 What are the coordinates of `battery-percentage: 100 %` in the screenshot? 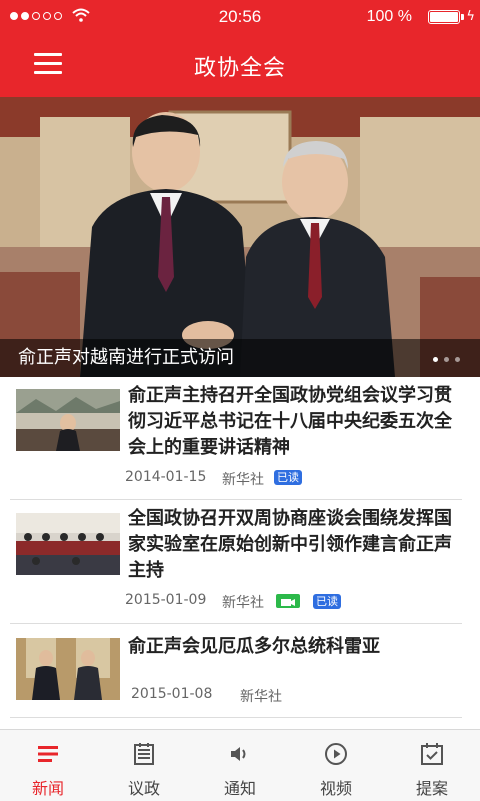 It's located at (389, 16).